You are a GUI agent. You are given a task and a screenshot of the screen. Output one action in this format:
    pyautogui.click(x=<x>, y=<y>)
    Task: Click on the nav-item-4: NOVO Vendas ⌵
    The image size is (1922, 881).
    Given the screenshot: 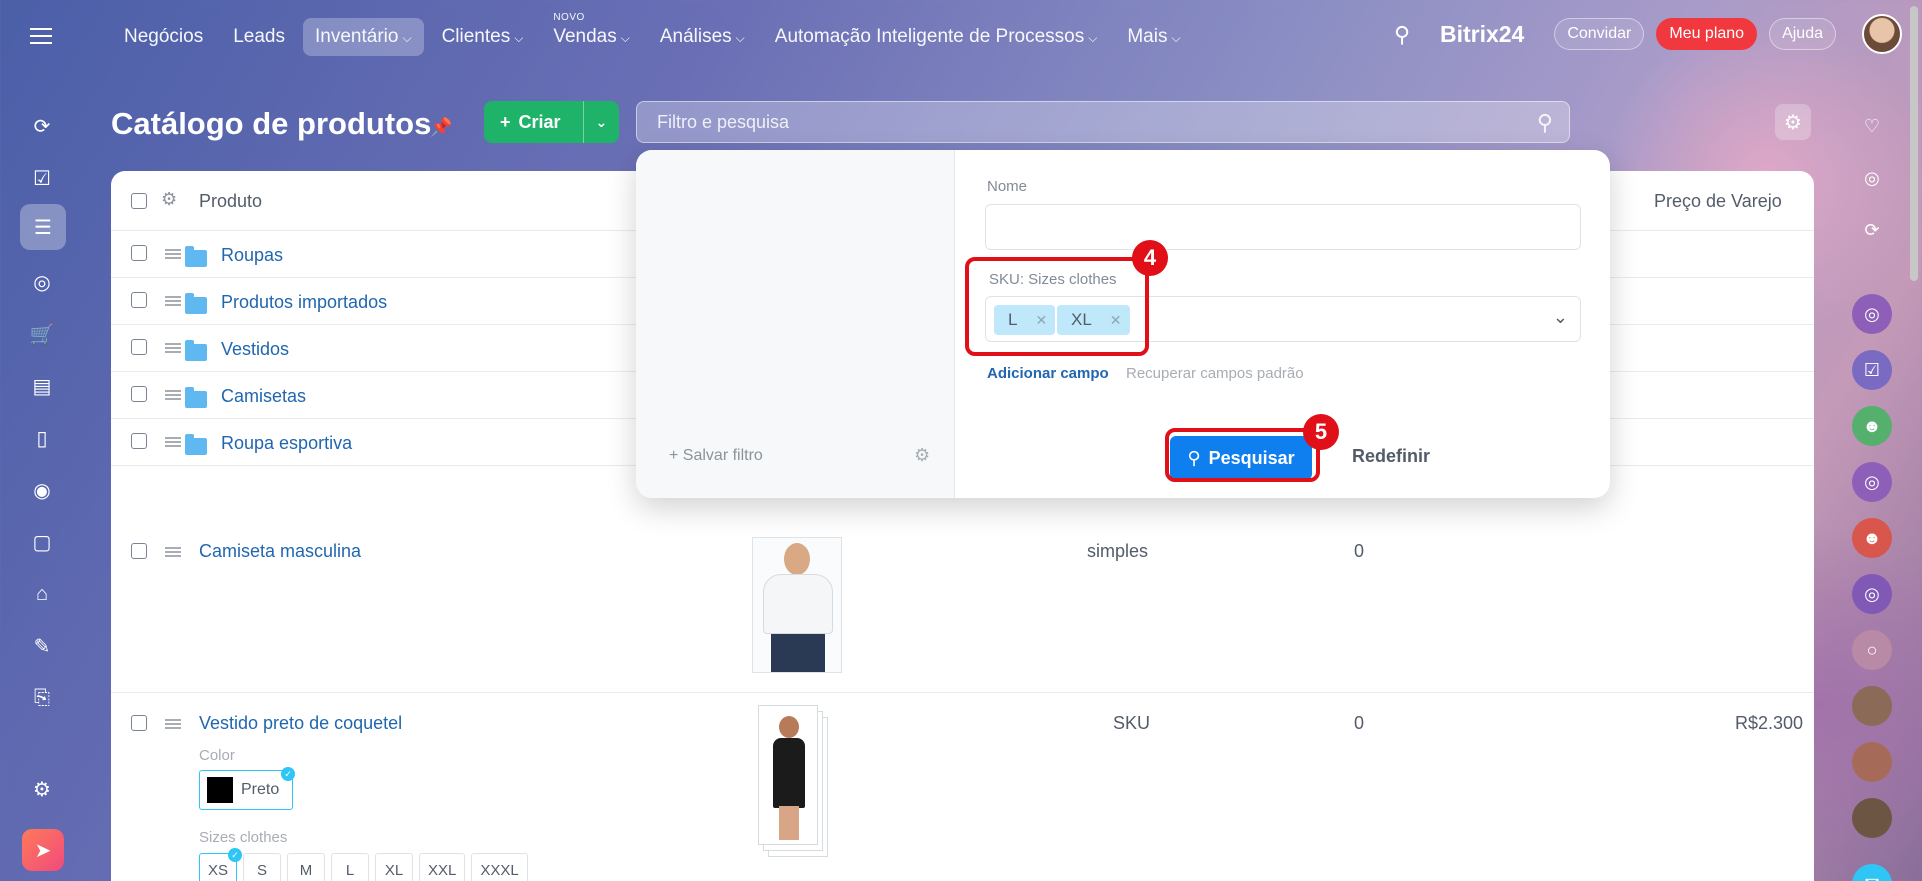 What is the action you would take?
    pyautogui.click(x=591, y=34)
    